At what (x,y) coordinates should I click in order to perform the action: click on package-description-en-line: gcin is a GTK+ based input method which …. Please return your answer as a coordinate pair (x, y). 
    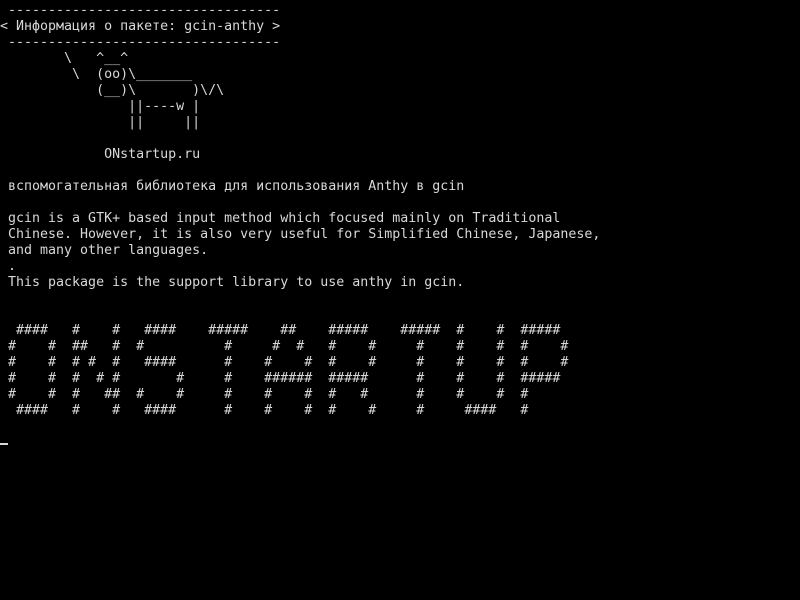
    Looking at the image, I should click on (280, 218).